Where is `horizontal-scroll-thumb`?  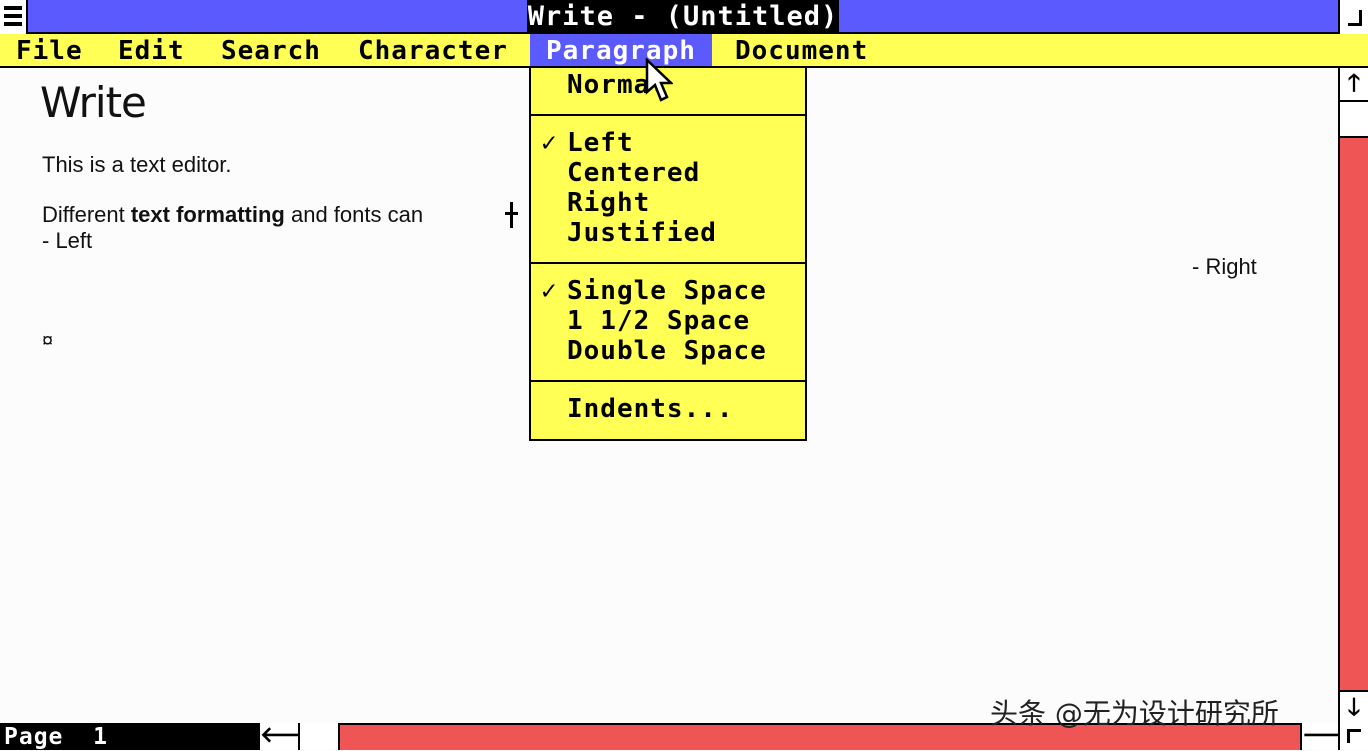 horizontal-scroll-thumb is located at coordinates (320, 736).